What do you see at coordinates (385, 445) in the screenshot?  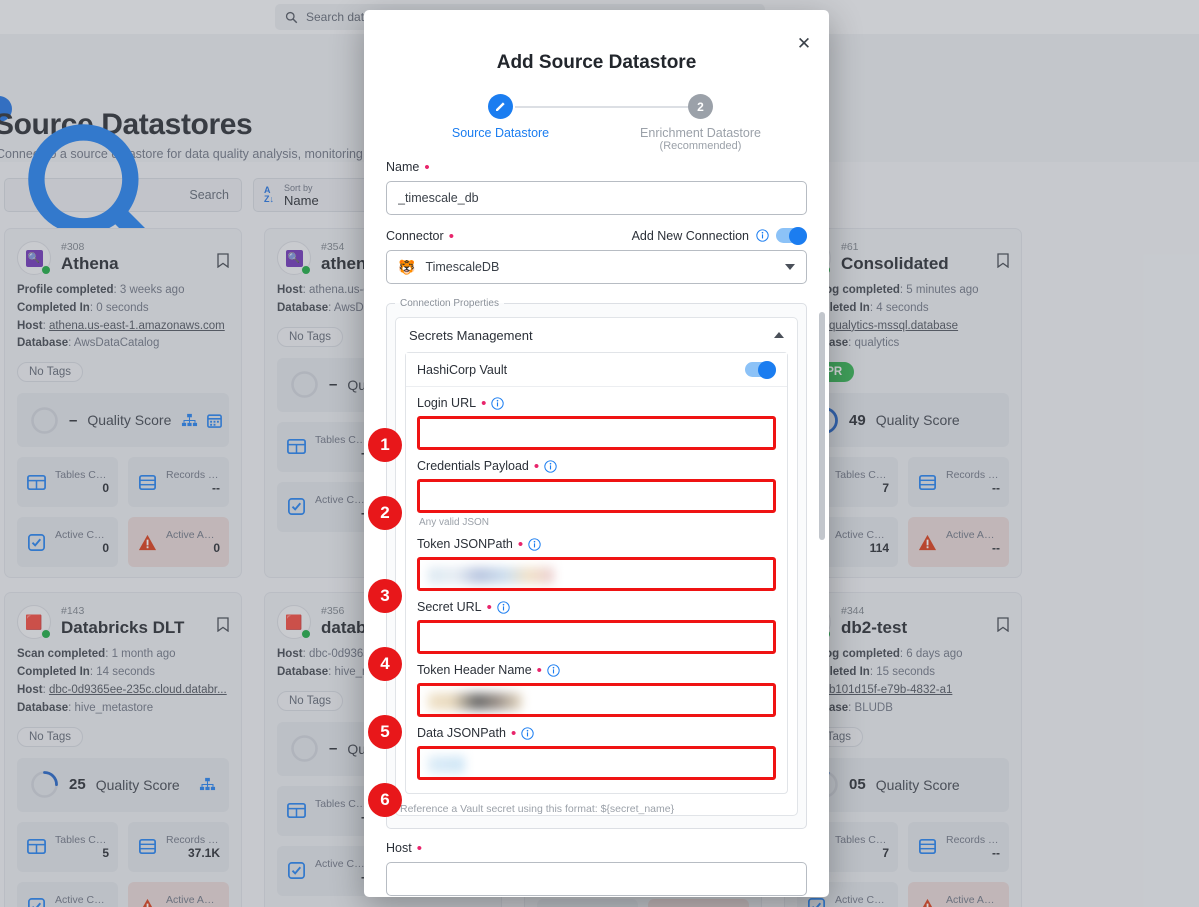 I see `annotation-badge-1: 1` at bounding box center [385, 445].